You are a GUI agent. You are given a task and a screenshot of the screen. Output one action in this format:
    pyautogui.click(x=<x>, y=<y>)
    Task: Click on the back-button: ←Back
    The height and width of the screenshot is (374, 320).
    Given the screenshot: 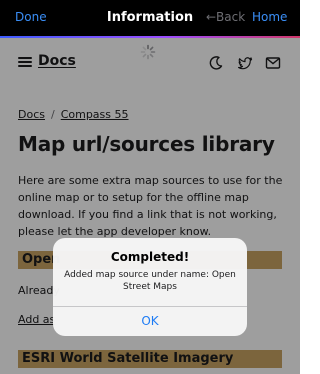 What is the action you would take?
    pyautogui.click(x=225, y=17)
    